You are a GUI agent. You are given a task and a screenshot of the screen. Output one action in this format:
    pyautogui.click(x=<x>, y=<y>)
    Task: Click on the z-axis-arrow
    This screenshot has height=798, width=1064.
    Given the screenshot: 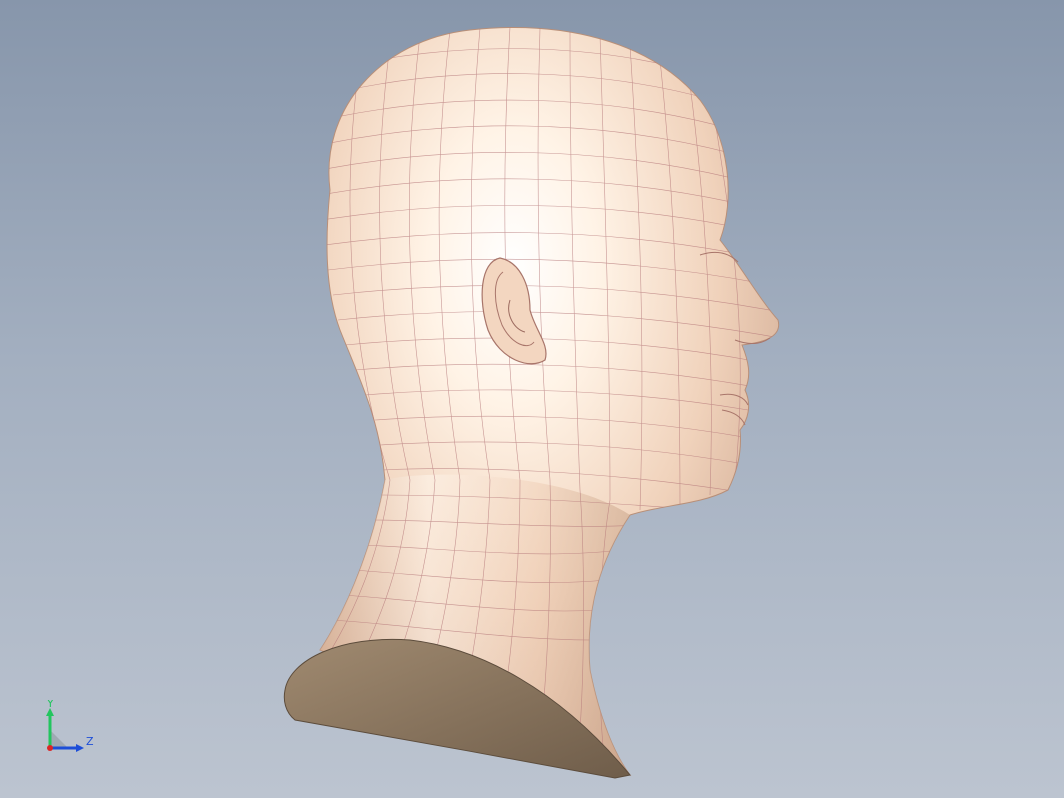 What is the action you would take?
    pyautogui.click(x=80, y=748)
    